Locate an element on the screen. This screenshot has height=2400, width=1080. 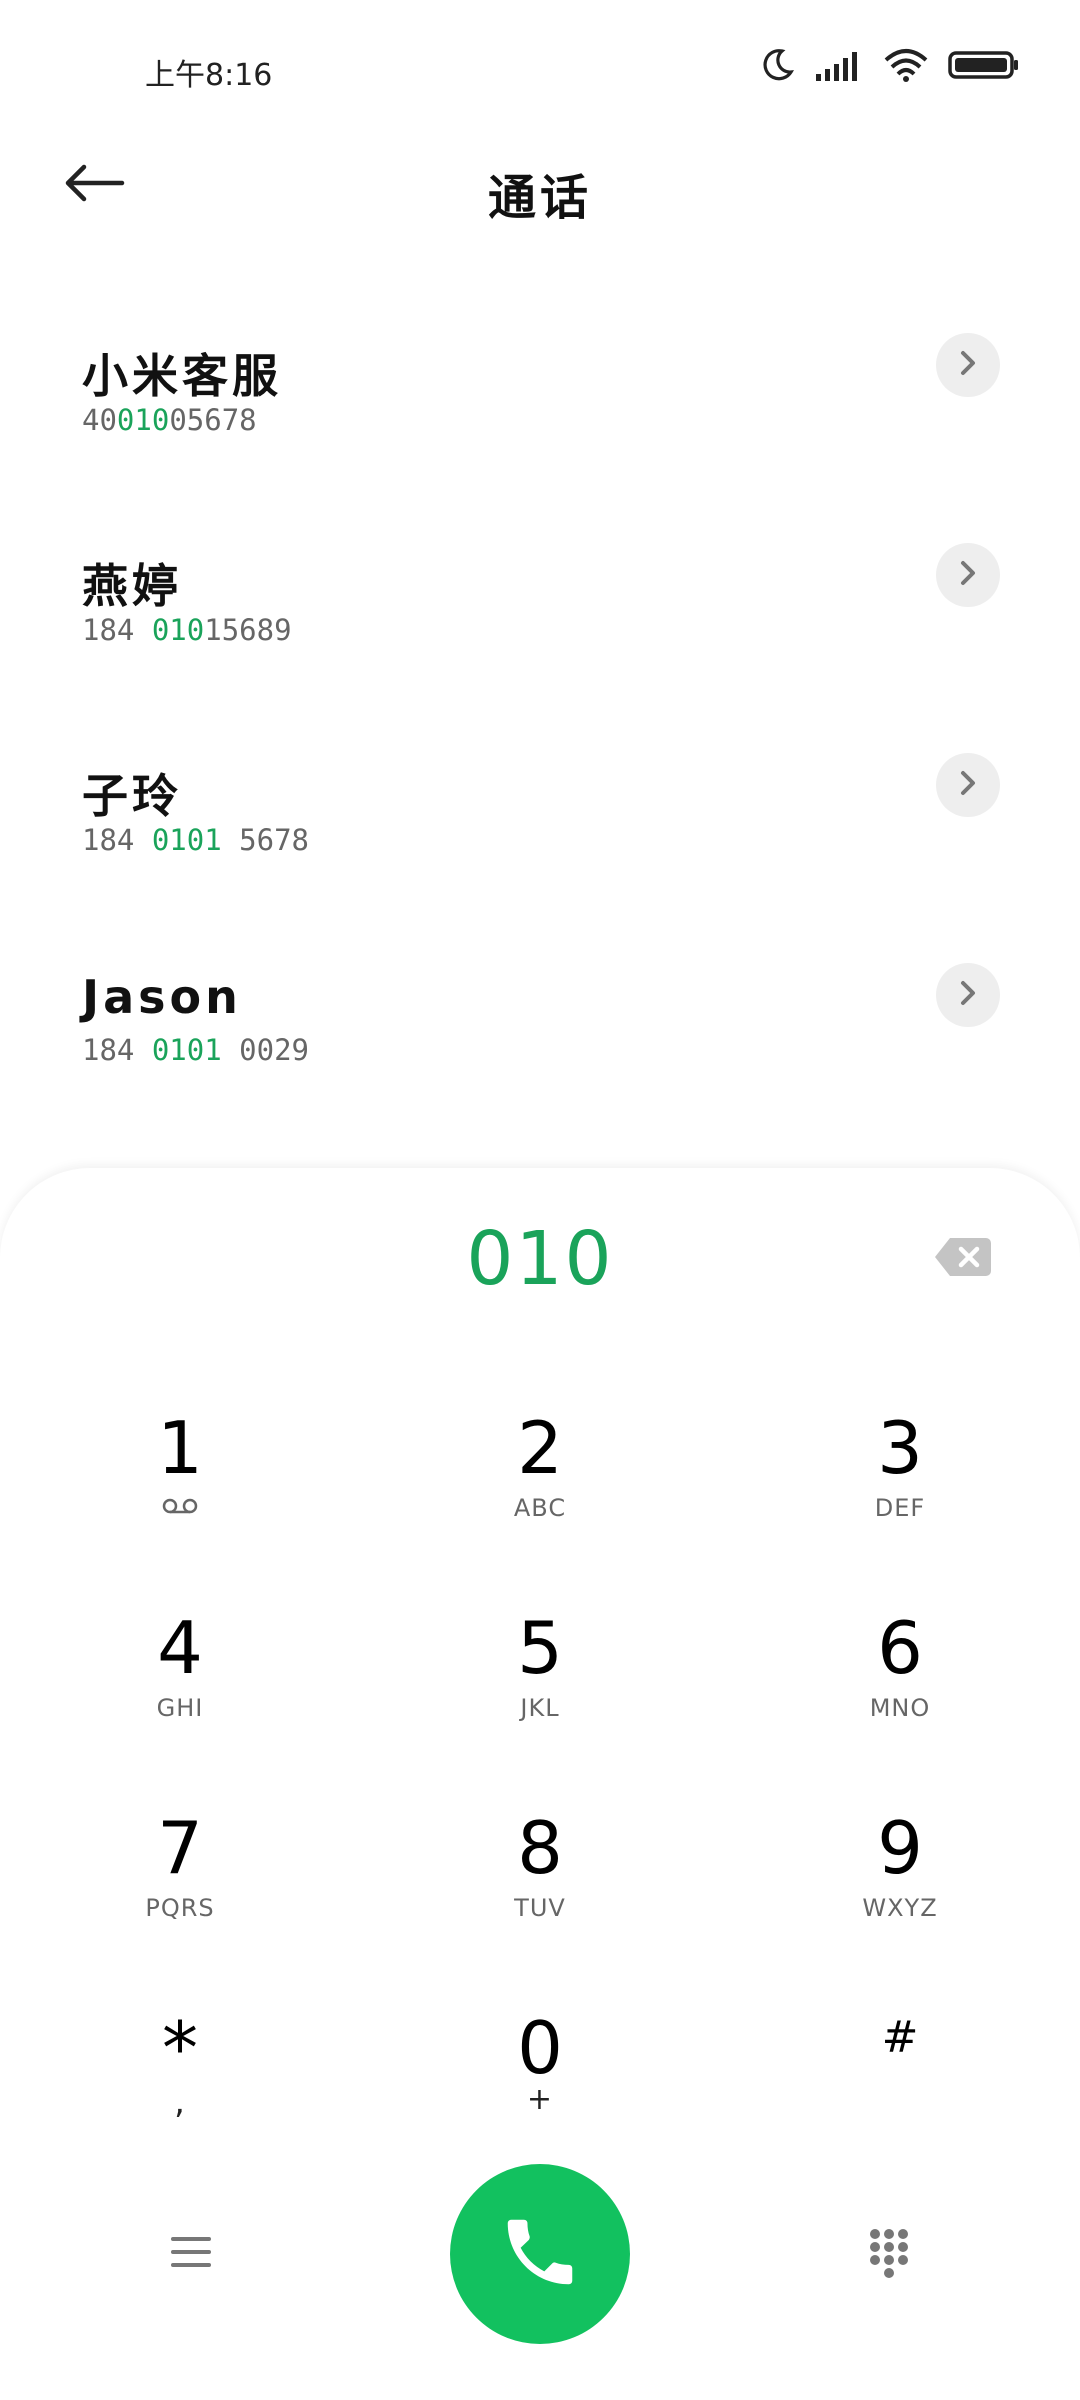
key-digit: 5 is located at coordinates (540, 1648).